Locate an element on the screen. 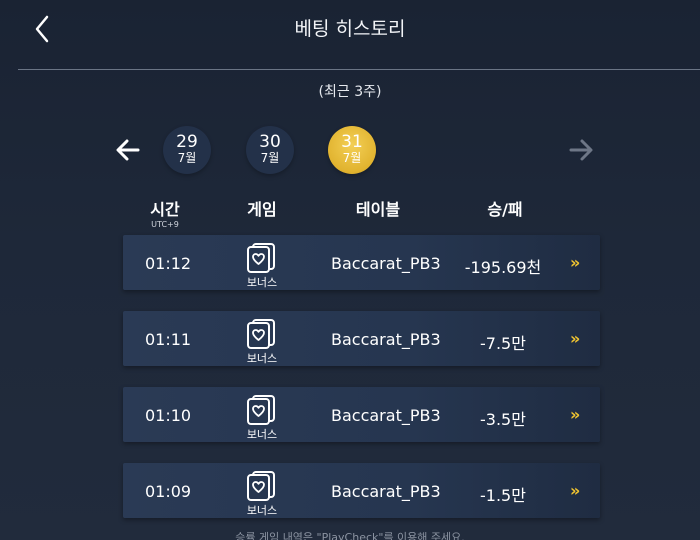  date-chip-31-selected: 31 7월 is located at coordinates (352, 150).